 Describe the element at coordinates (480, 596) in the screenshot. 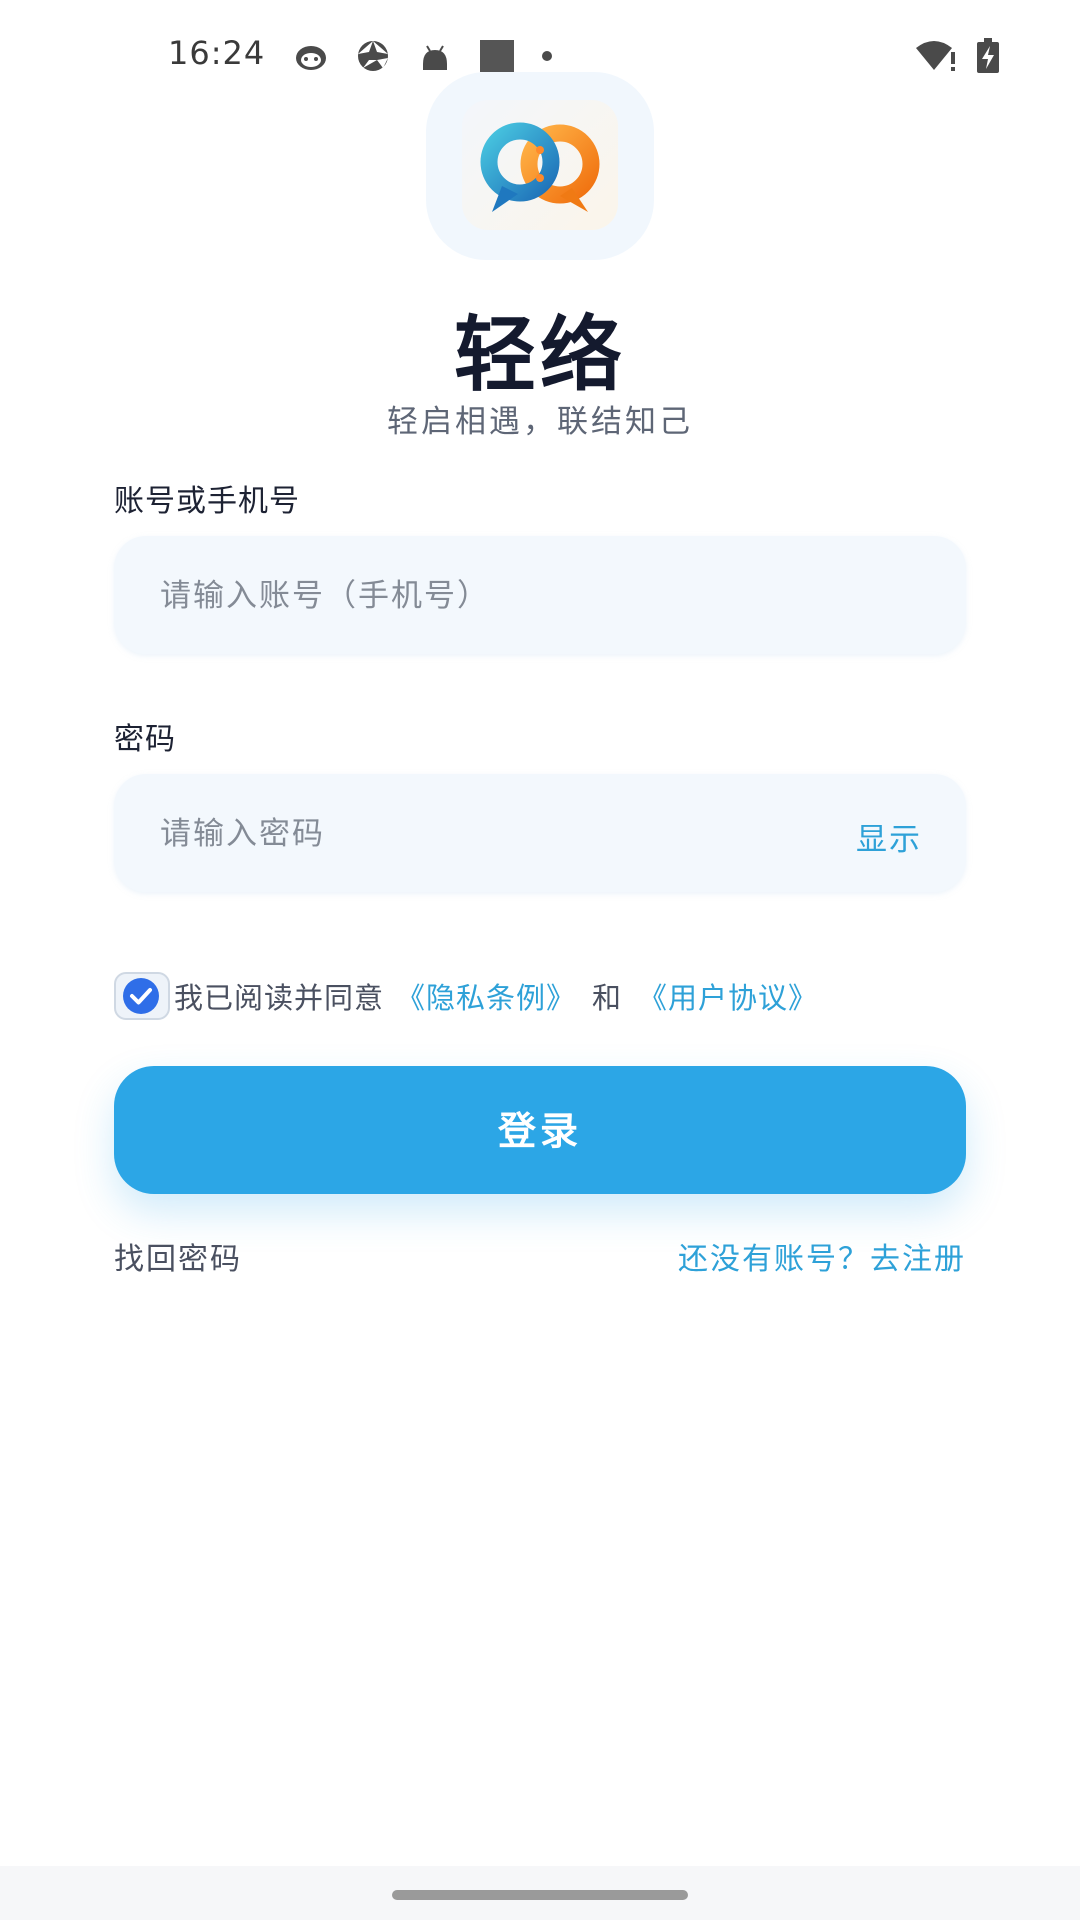

I see `account-input` at that location.